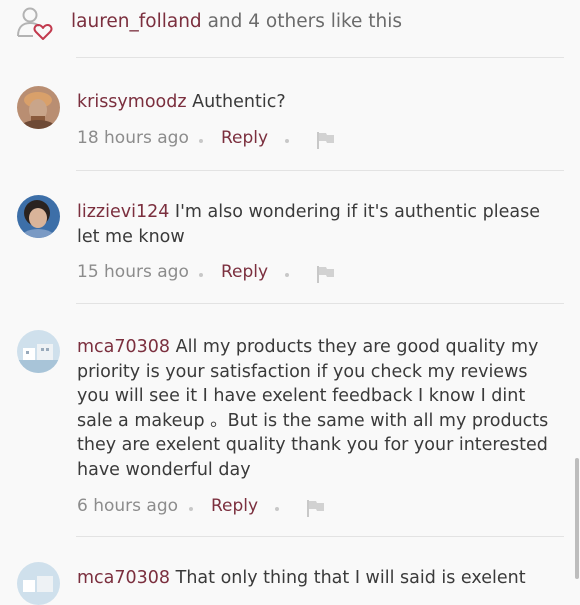 This screenshot has width=580, height=605. Describe the element at coordinates (123, 212) in the screenshot. I see `comment-username: lizzievi124` at that location.